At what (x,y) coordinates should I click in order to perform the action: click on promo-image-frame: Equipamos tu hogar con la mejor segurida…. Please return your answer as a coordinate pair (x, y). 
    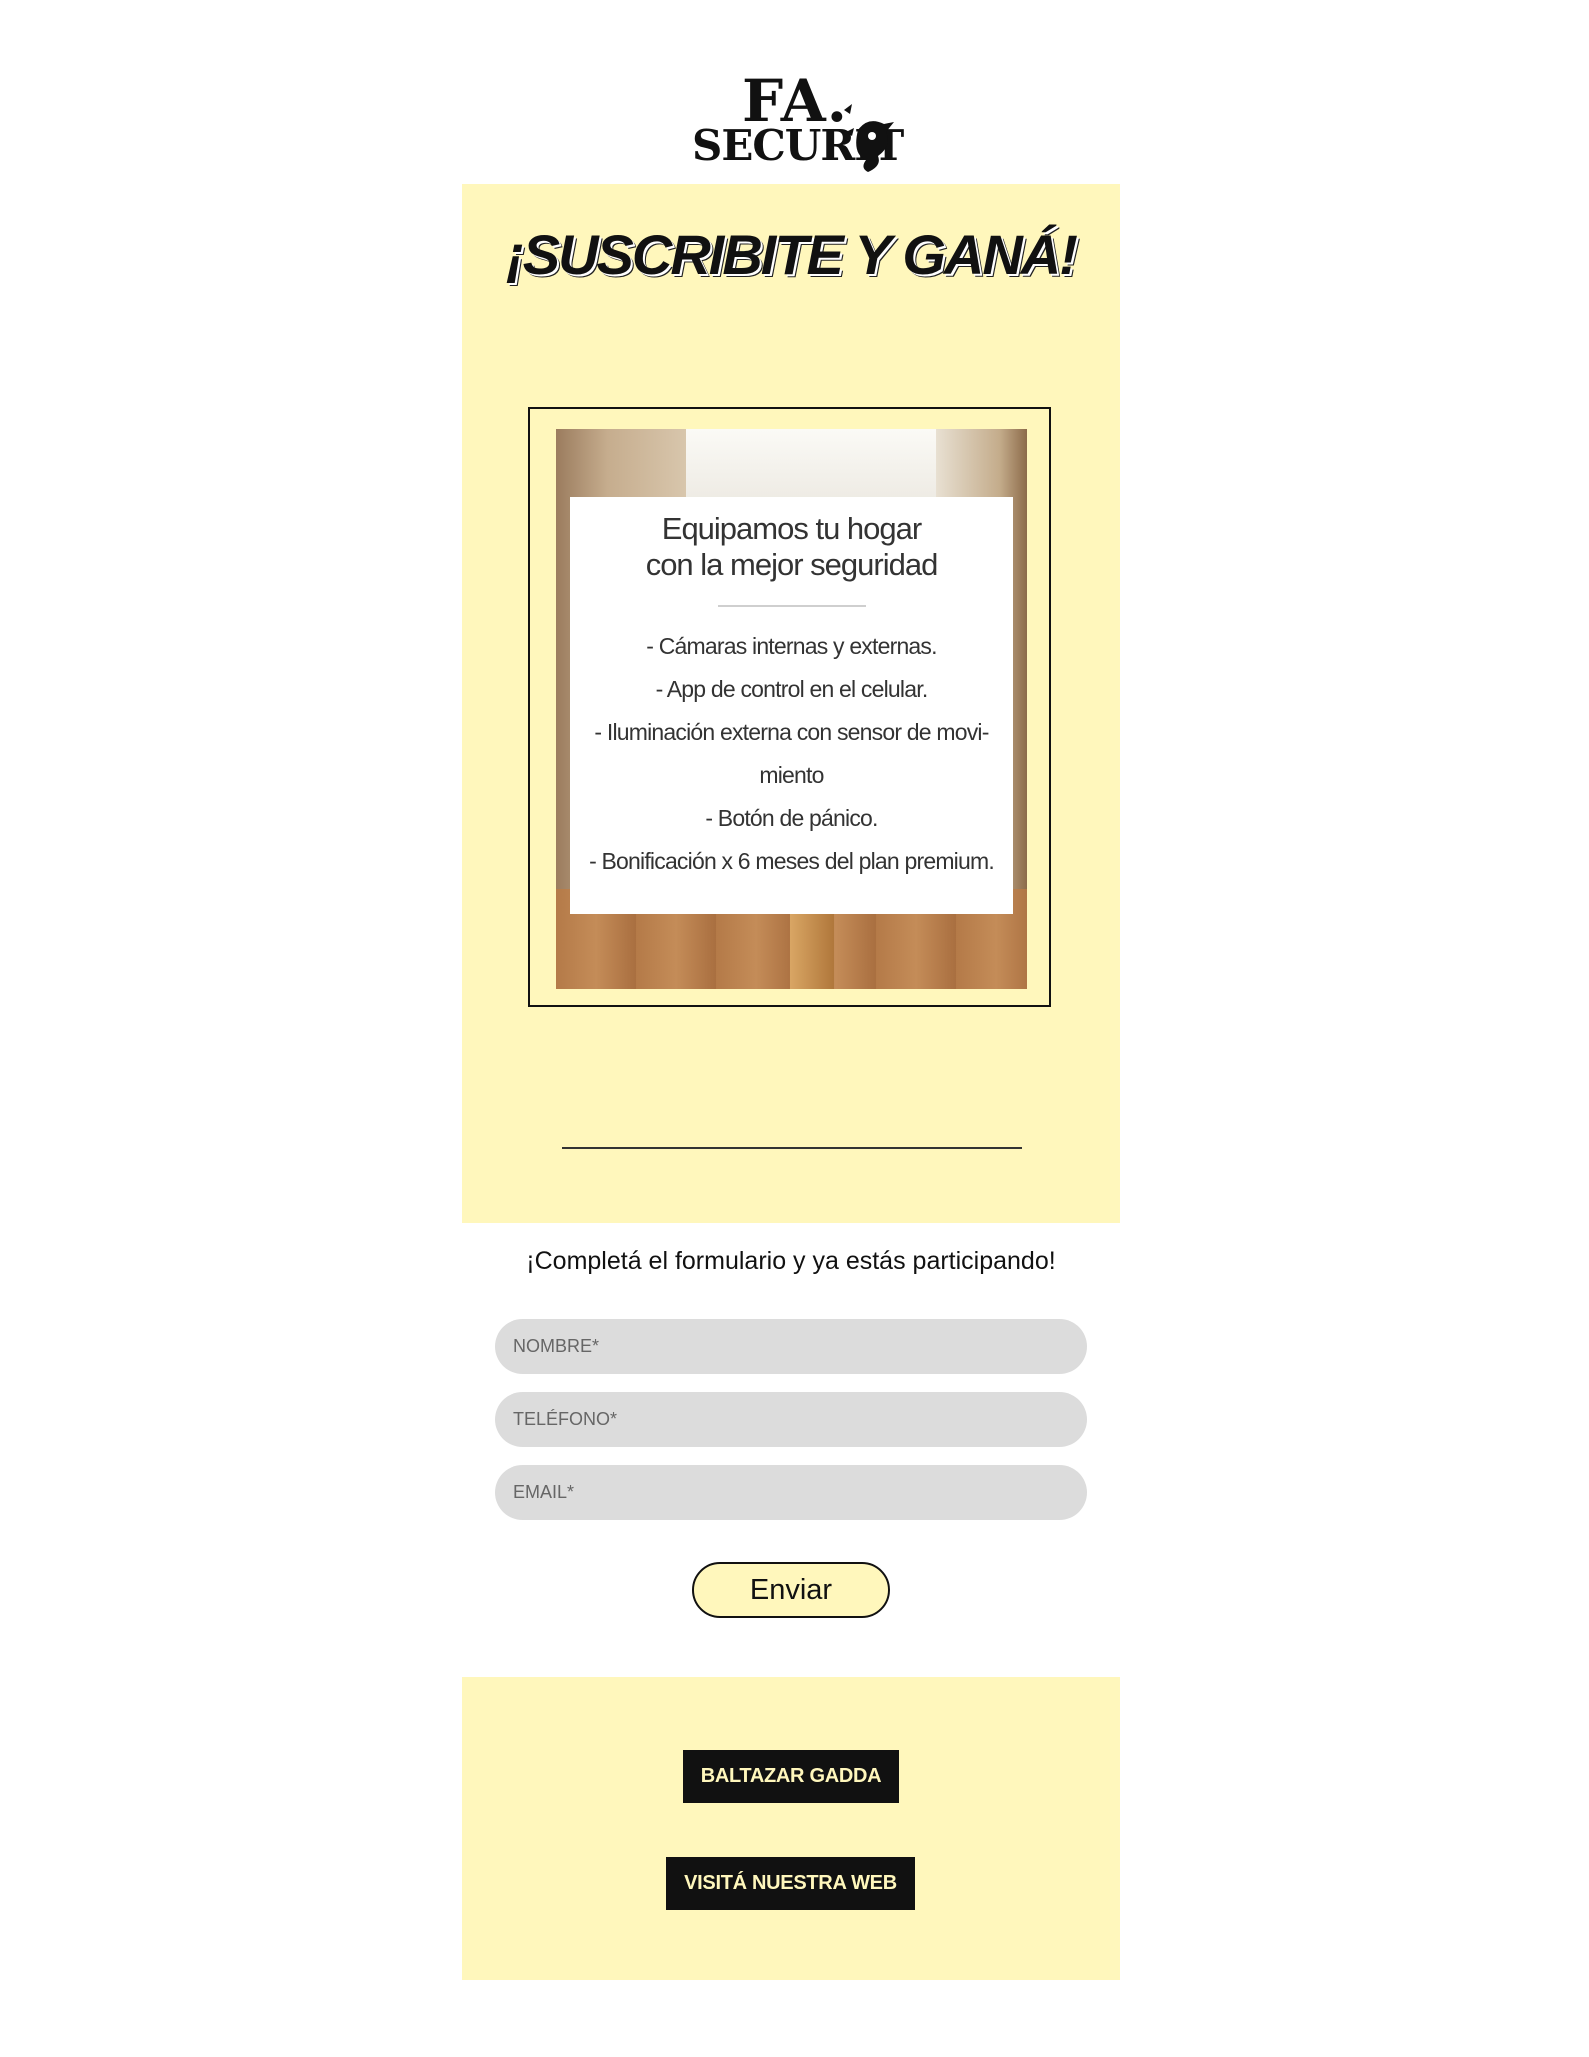
    Looking at the image, I should click on (789, 707).